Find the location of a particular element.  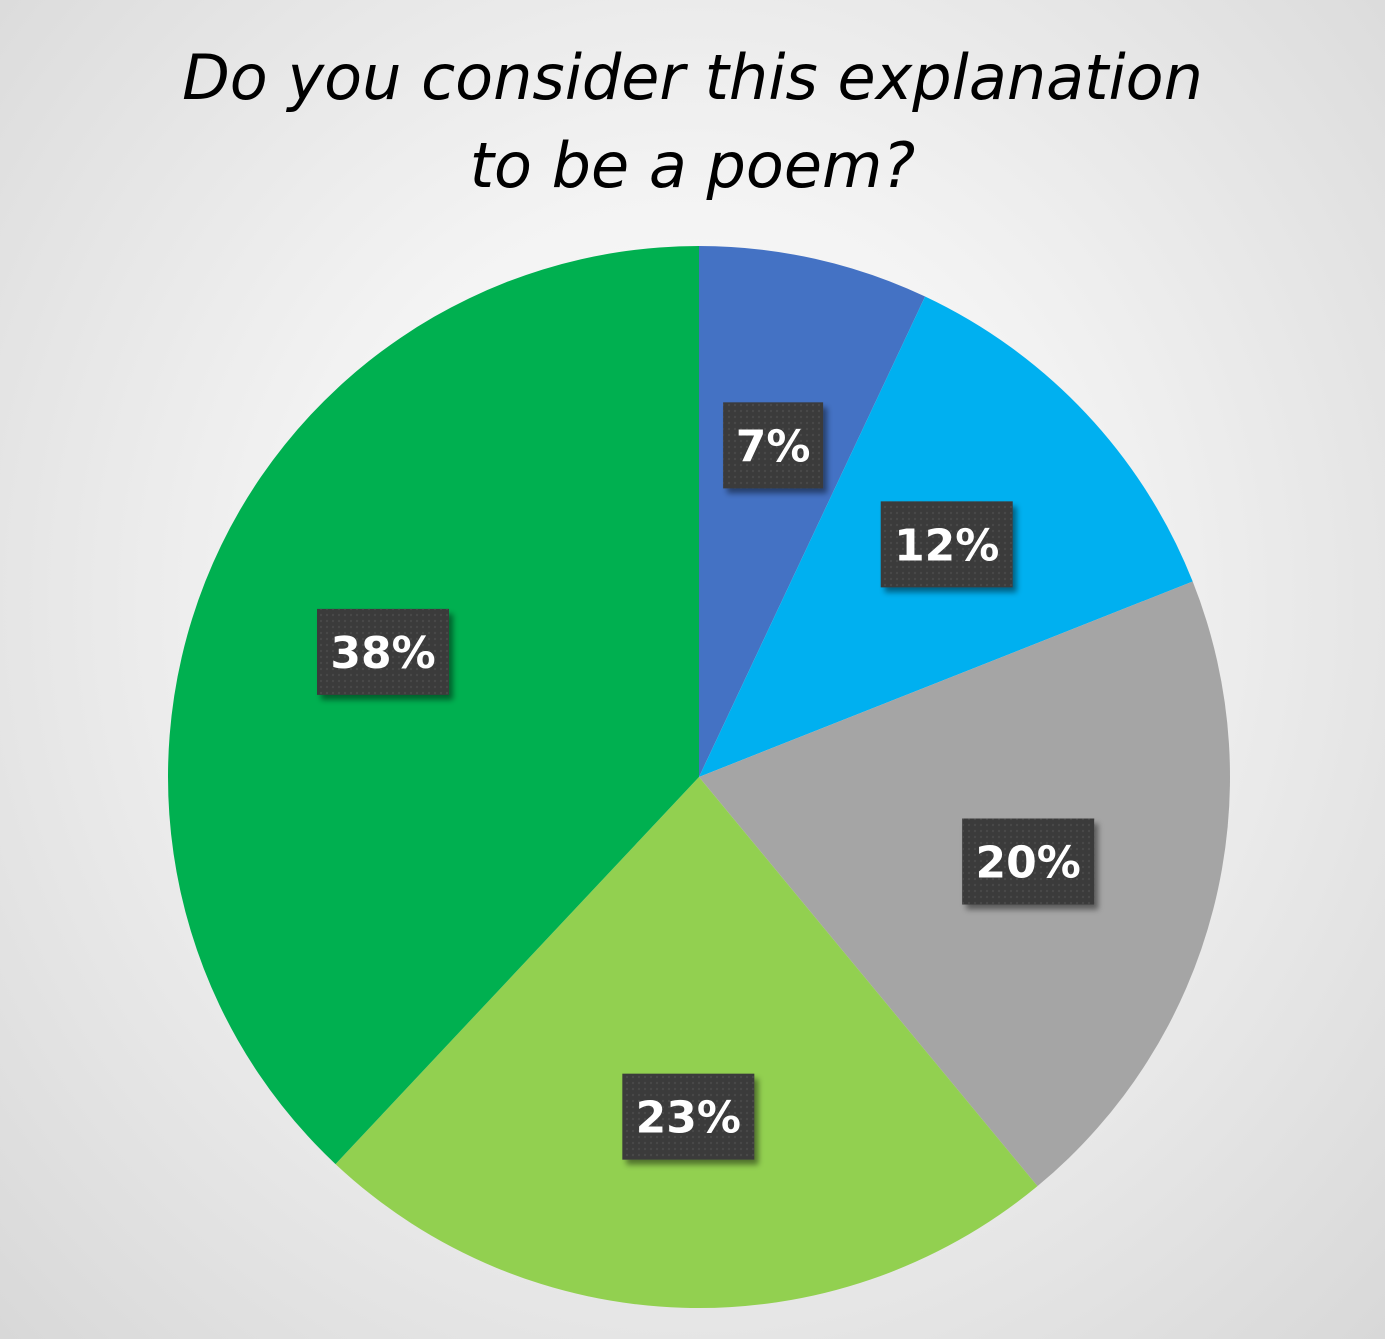

data-label-text-1: 12% is located at coordinates (946, 545).